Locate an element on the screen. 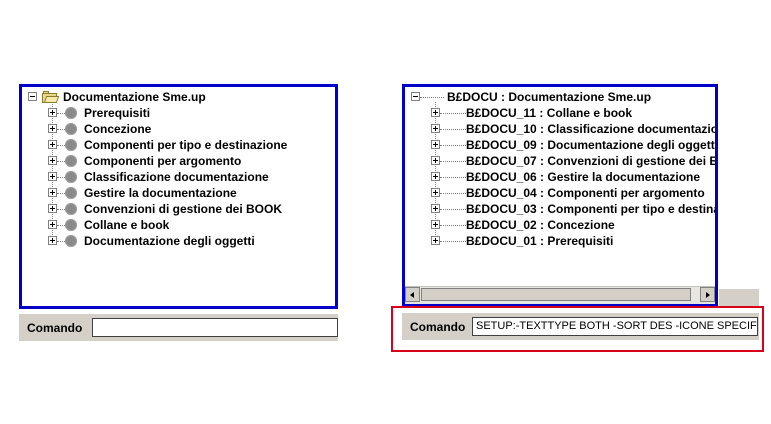  scrollbar-thumb is located at coordinates (556, 294).